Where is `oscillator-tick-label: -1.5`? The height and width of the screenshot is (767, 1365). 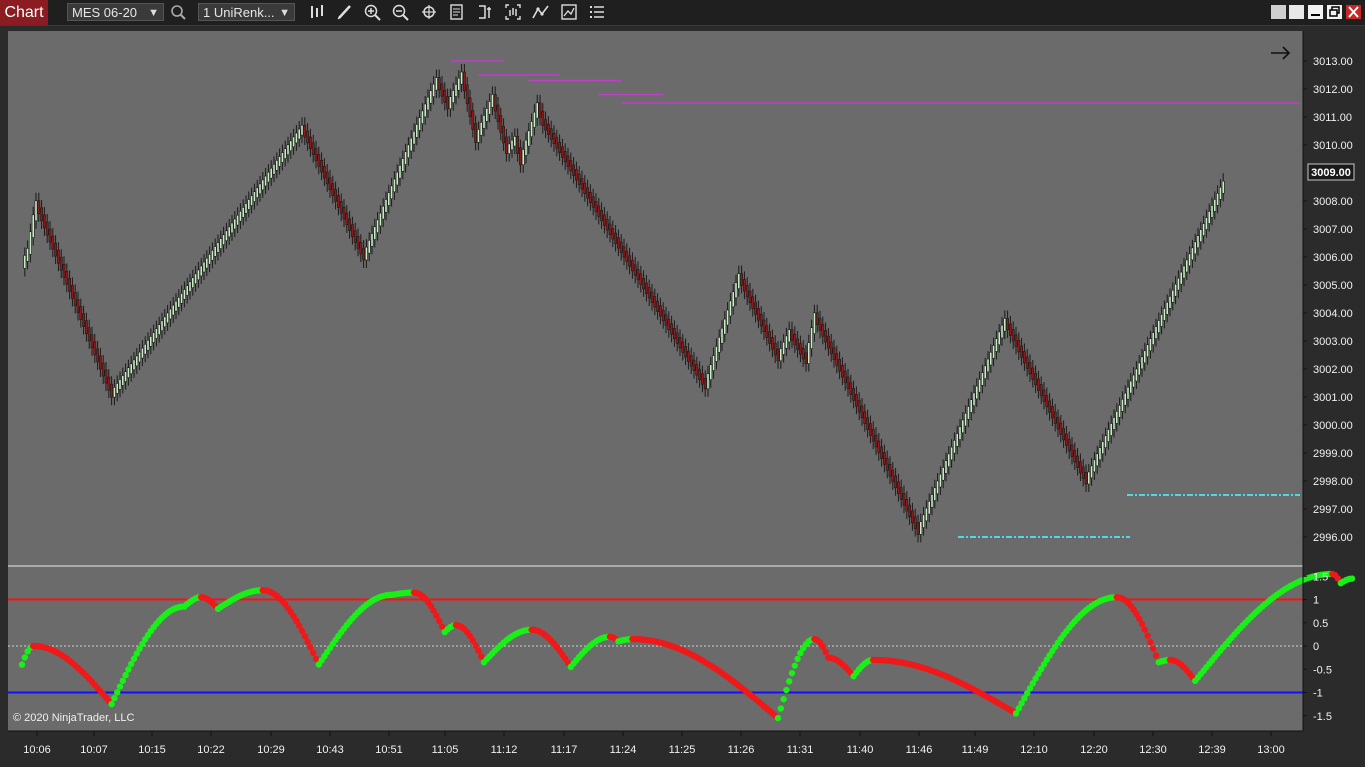 oscillator-tick-label: -1.5 is located at coordinates (1322, 717).